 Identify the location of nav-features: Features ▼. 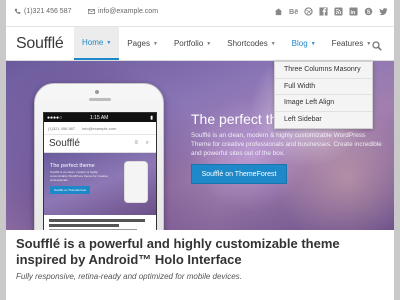
(352, 43).